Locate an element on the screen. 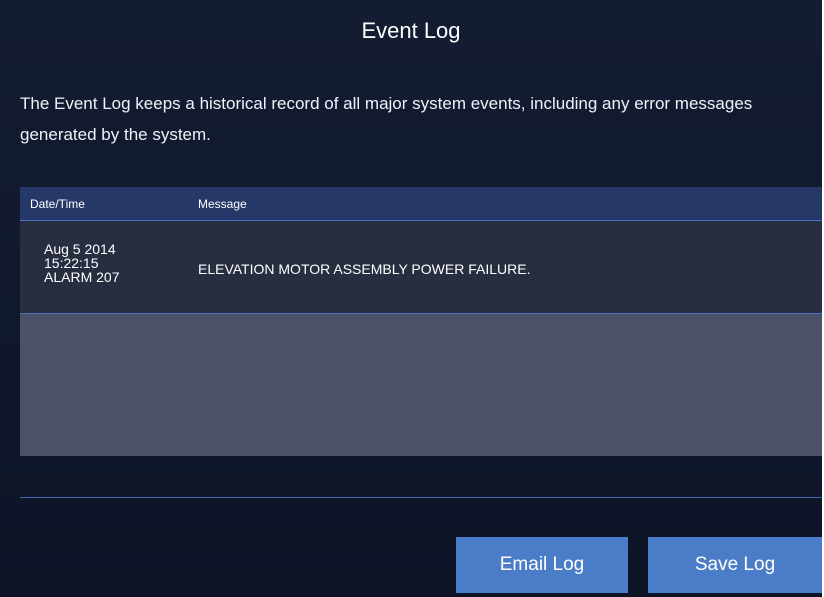 Image resolution: width=824 pixels, height=597 pixels. event-date: Aug 5 2014 is located at coordinates (80, 249).